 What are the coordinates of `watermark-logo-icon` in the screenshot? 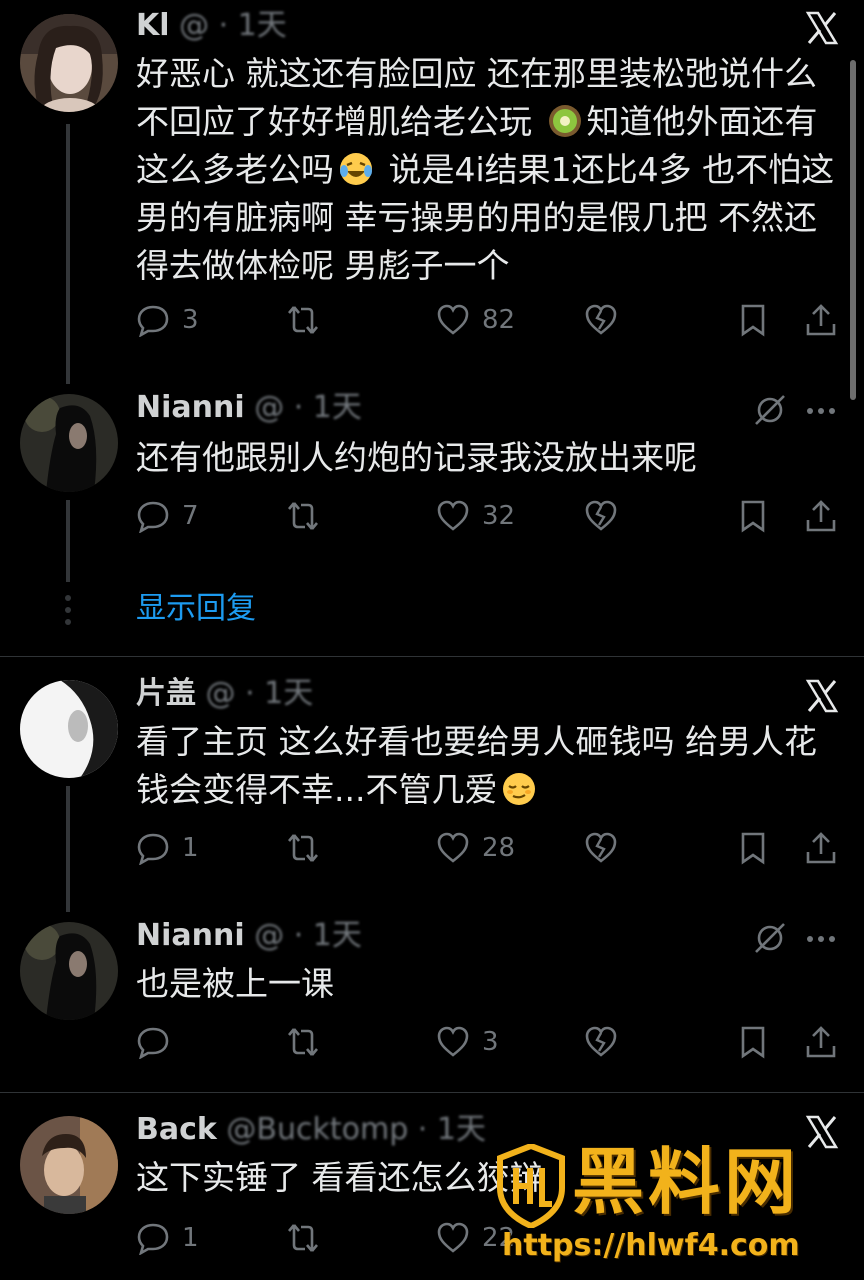 It's located at (531, 1186).